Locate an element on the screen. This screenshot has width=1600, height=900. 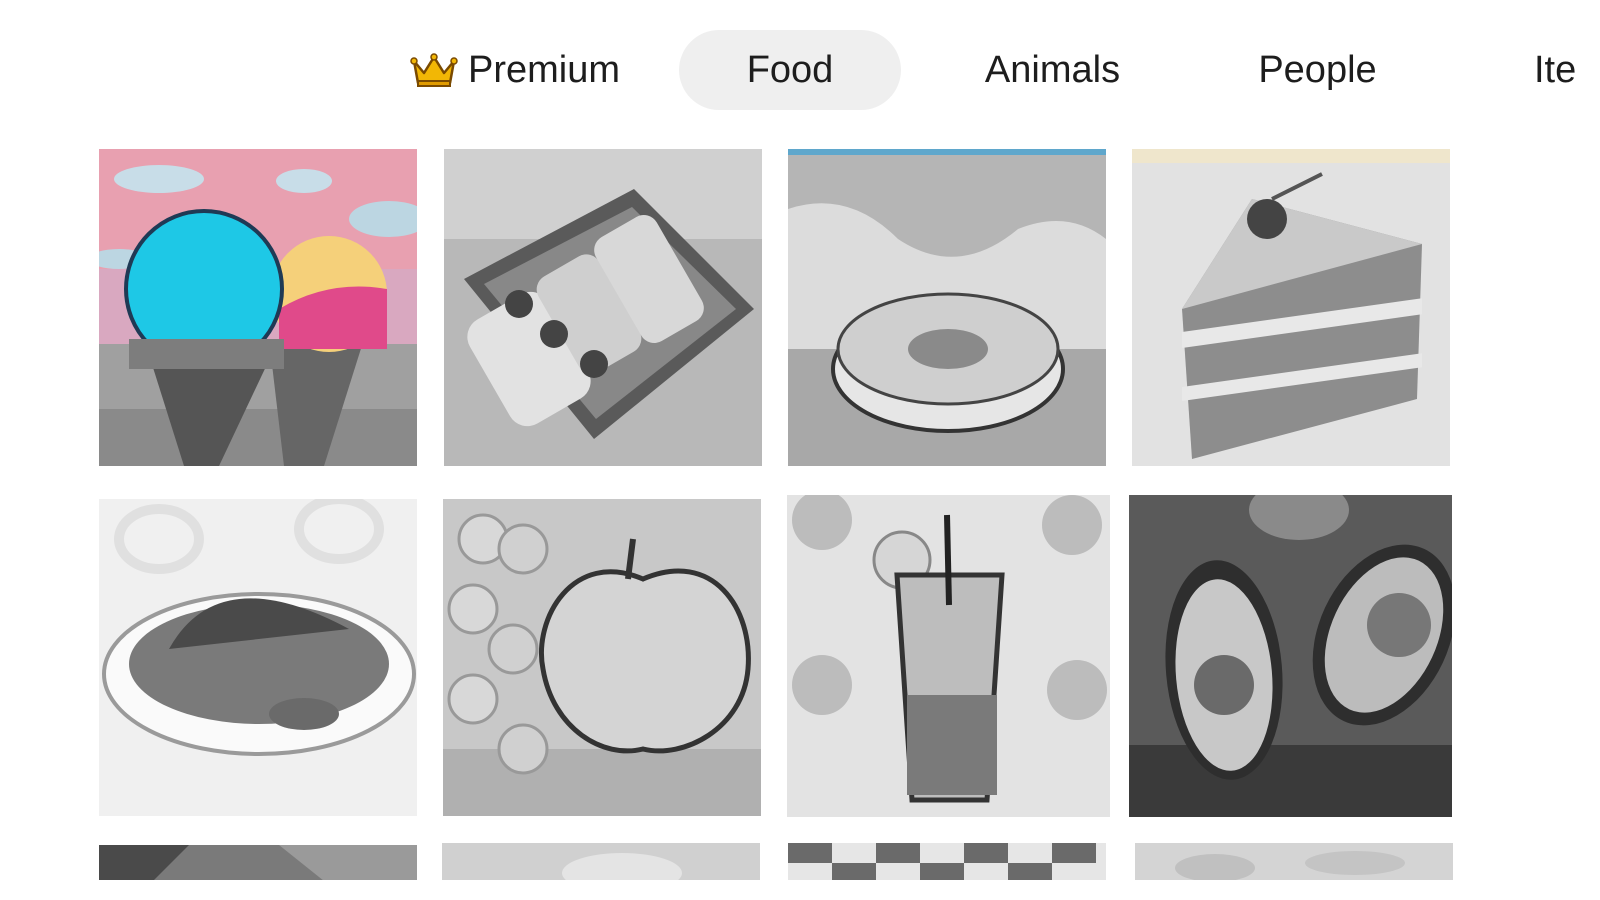
ice-cream-artwork is located at coordinates (258, 307).